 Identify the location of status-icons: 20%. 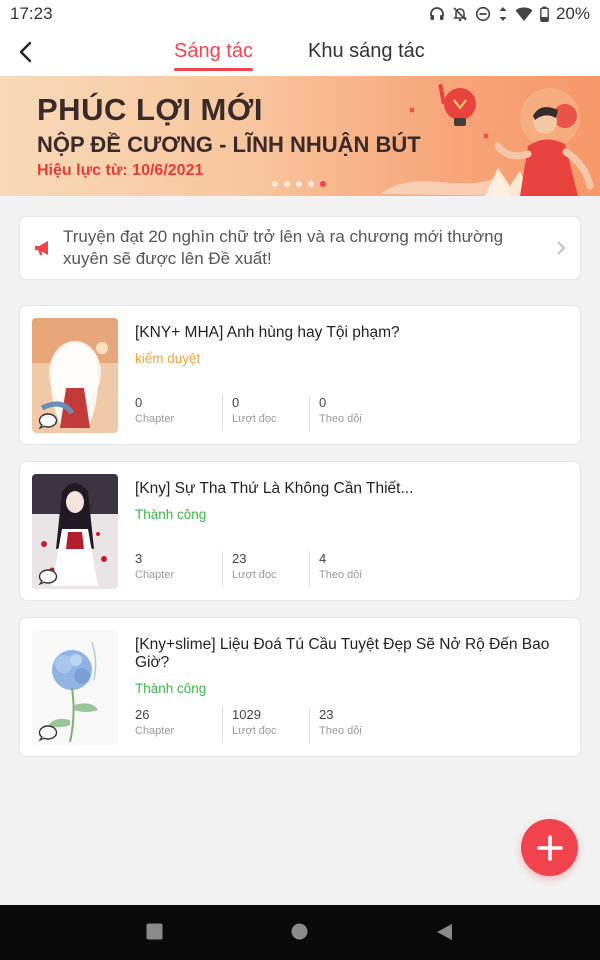
(509, 14).